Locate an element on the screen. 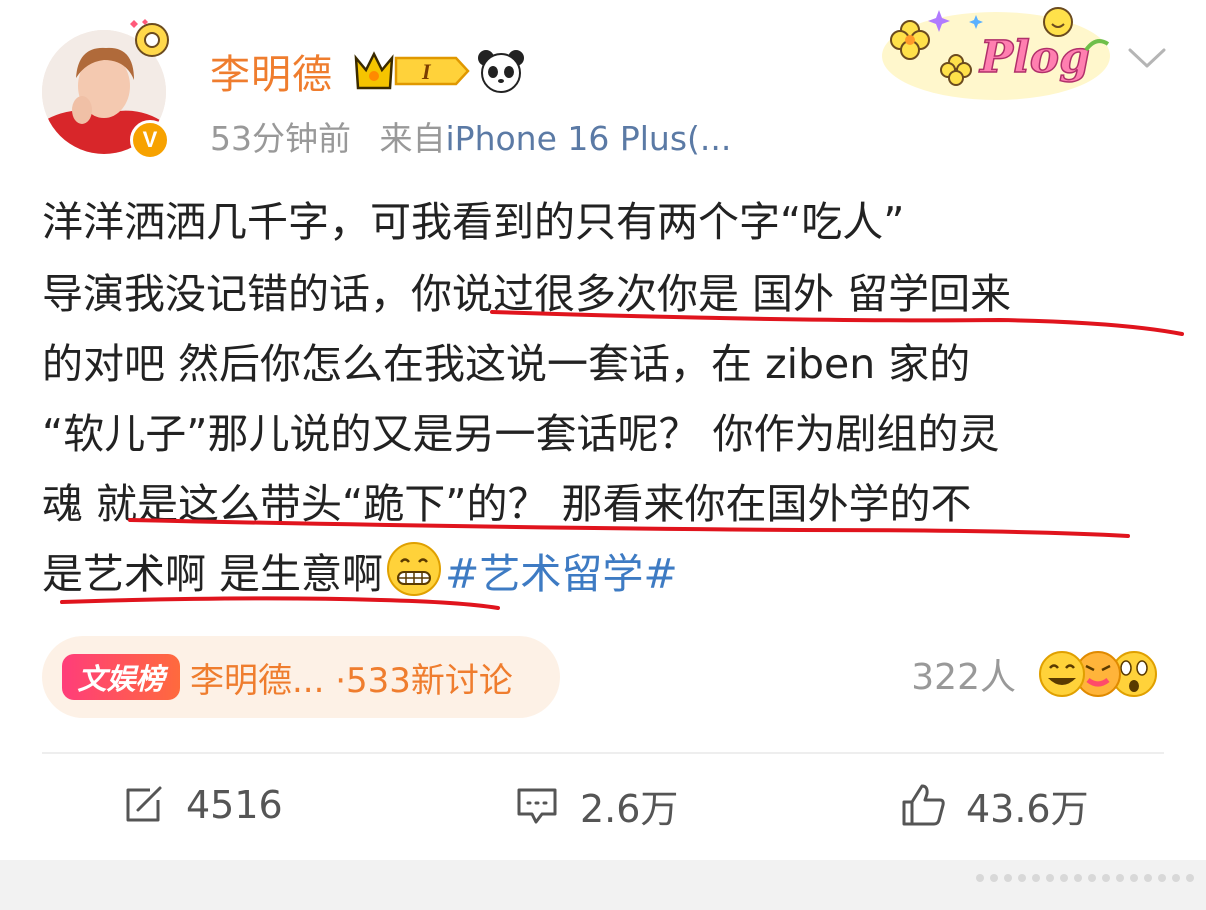  content-line: 魂 就是这么带头“跪下”的？ 那看来你在国外学的不 is located at coordinates (507, 504).